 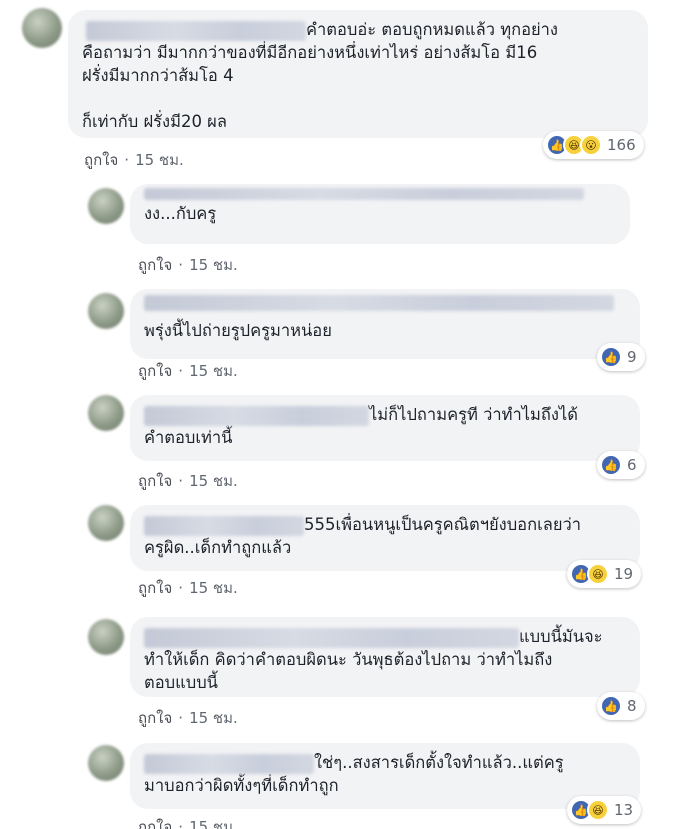 What do you see at coordinates (624, 810) in the screenshot?
I see `reaction-count: 13` at bounding box center [624, 810].